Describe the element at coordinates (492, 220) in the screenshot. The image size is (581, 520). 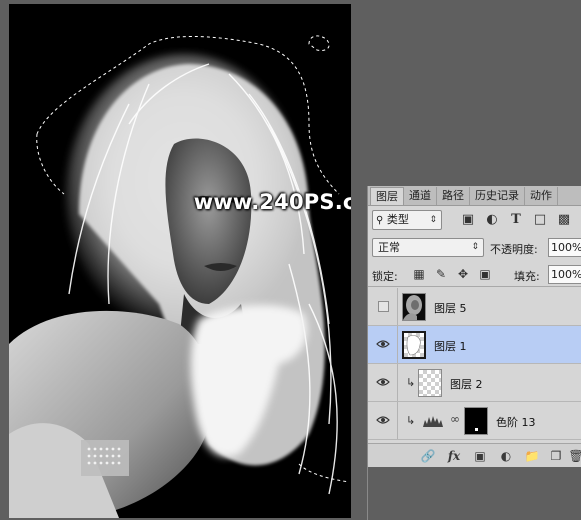
I see `adjustment-filter-icon: ◐` at that location.